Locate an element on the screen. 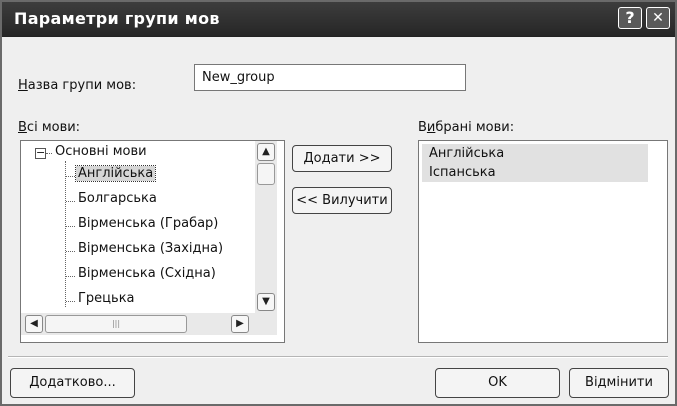 The width and height of the screenshot is (677, 406). group-name-label: Назва групи мов: is located at coordinates (77, 85).